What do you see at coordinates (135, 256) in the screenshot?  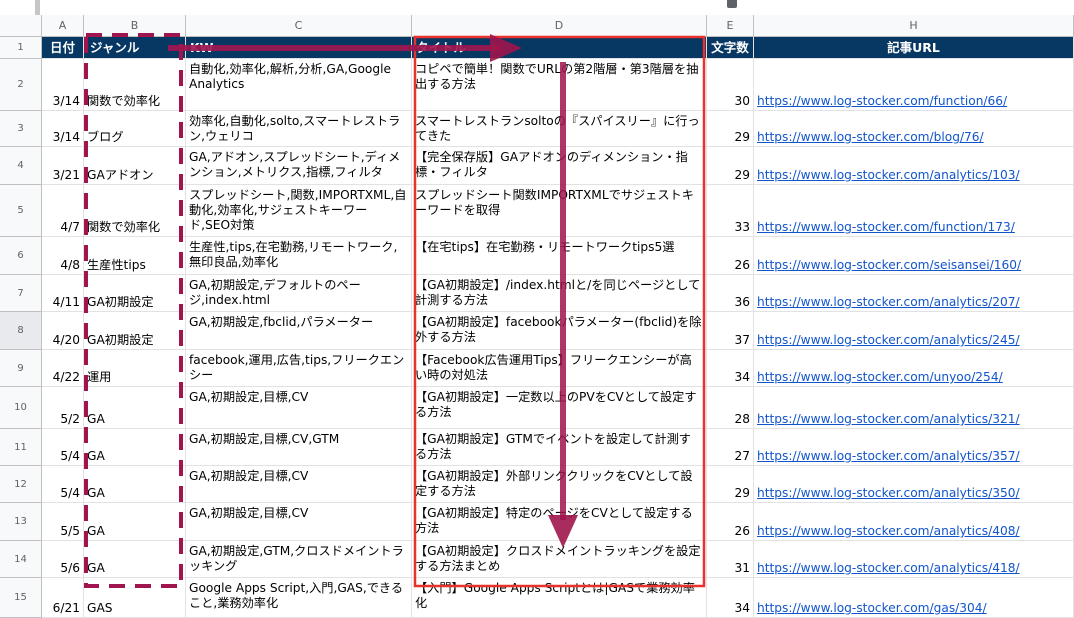 I see `cell-genre: 生産性tips` at bounding box center [135, 256].